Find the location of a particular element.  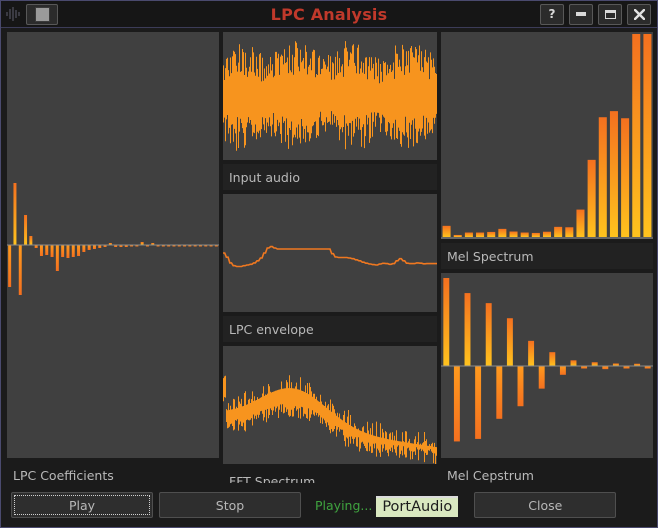

close-dialog-button: Close is located at coordinates (545, 505).